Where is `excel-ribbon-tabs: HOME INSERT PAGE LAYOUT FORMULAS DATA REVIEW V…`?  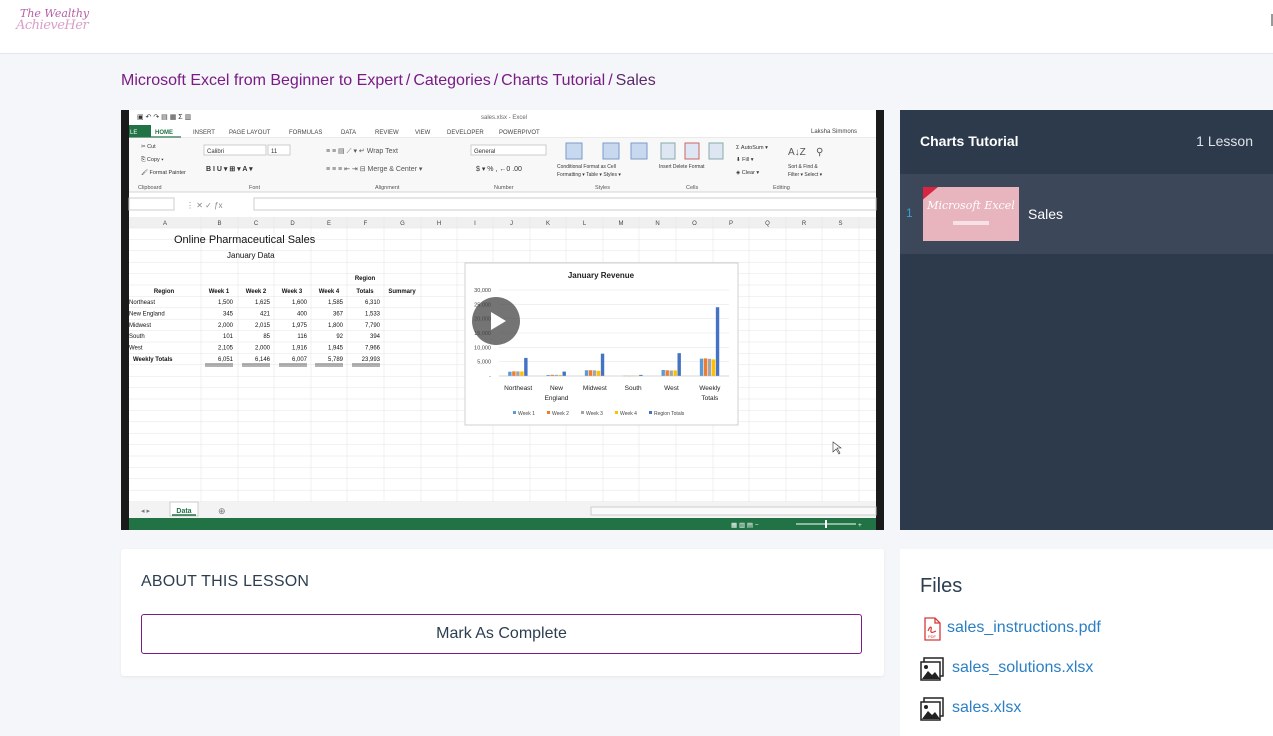 excel-ribbon-tabs: HOME INSERT PAGE LAYOUT FORMULAS DATA REVIEW V… is located at coordinates (345, 134).